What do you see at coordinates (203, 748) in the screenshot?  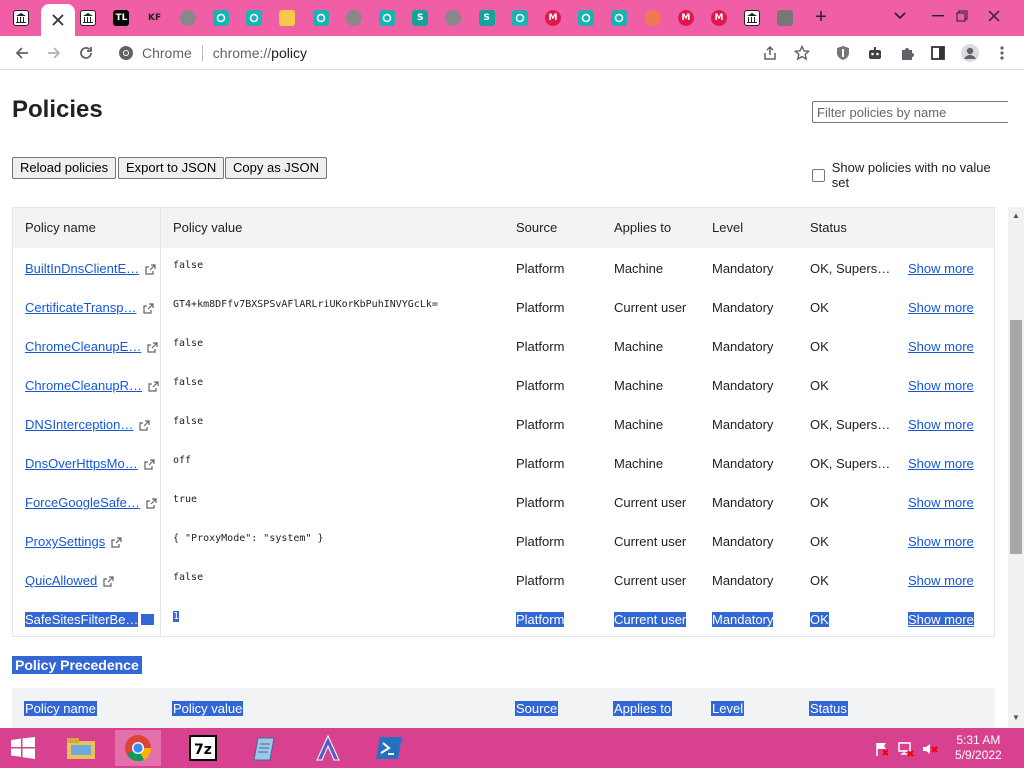 I see `7zip-icon: 7z` at bounding box center [203, 748].